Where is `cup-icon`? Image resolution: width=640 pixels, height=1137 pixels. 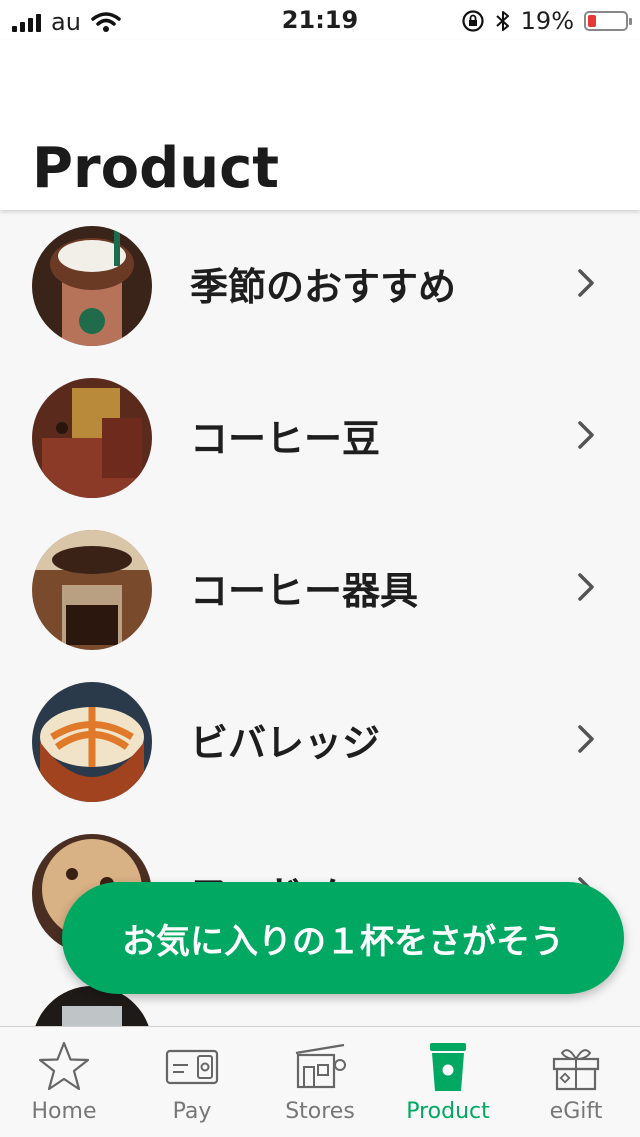 cup-icon is located at coordinates (448, 1067).